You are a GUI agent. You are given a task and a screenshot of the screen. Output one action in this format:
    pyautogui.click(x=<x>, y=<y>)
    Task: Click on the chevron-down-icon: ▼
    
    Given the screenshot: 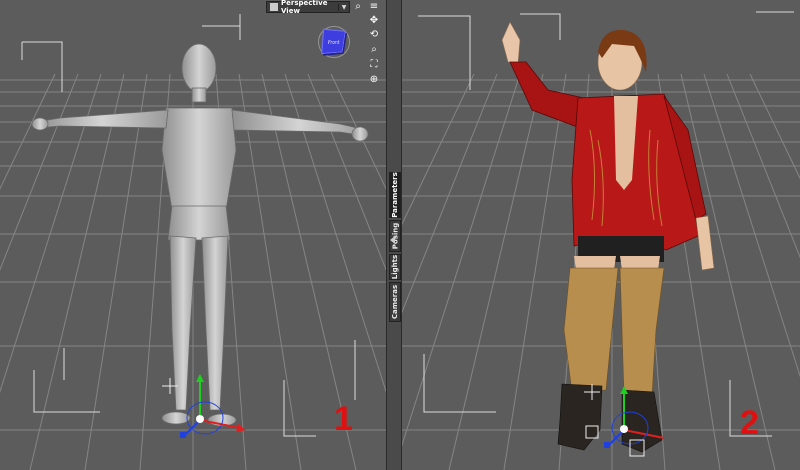 What is the action you would take?
    pyautogui.click(x=343, y=7)
    